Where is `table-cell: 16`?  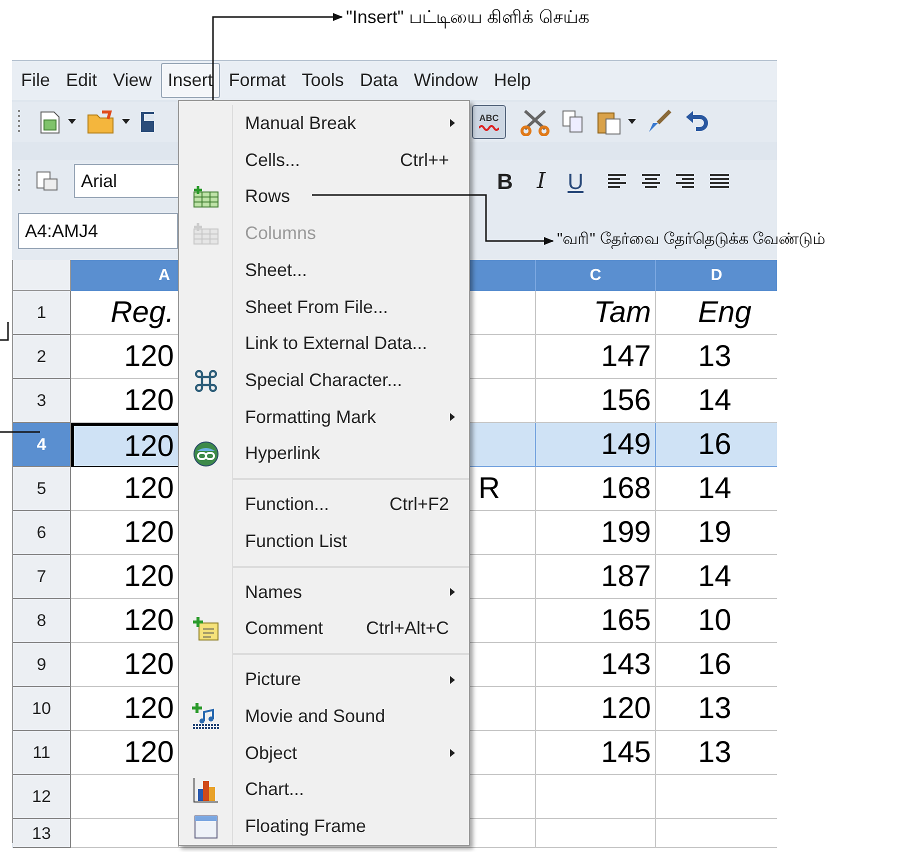 table-cell: 16 is located at coordinates (716, 445).